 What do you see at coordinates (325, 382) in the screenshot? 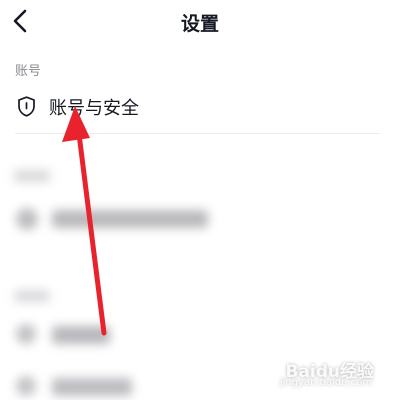
I see `watermark-url: jingyan.baidu.com` at bounding box center [325, 382].